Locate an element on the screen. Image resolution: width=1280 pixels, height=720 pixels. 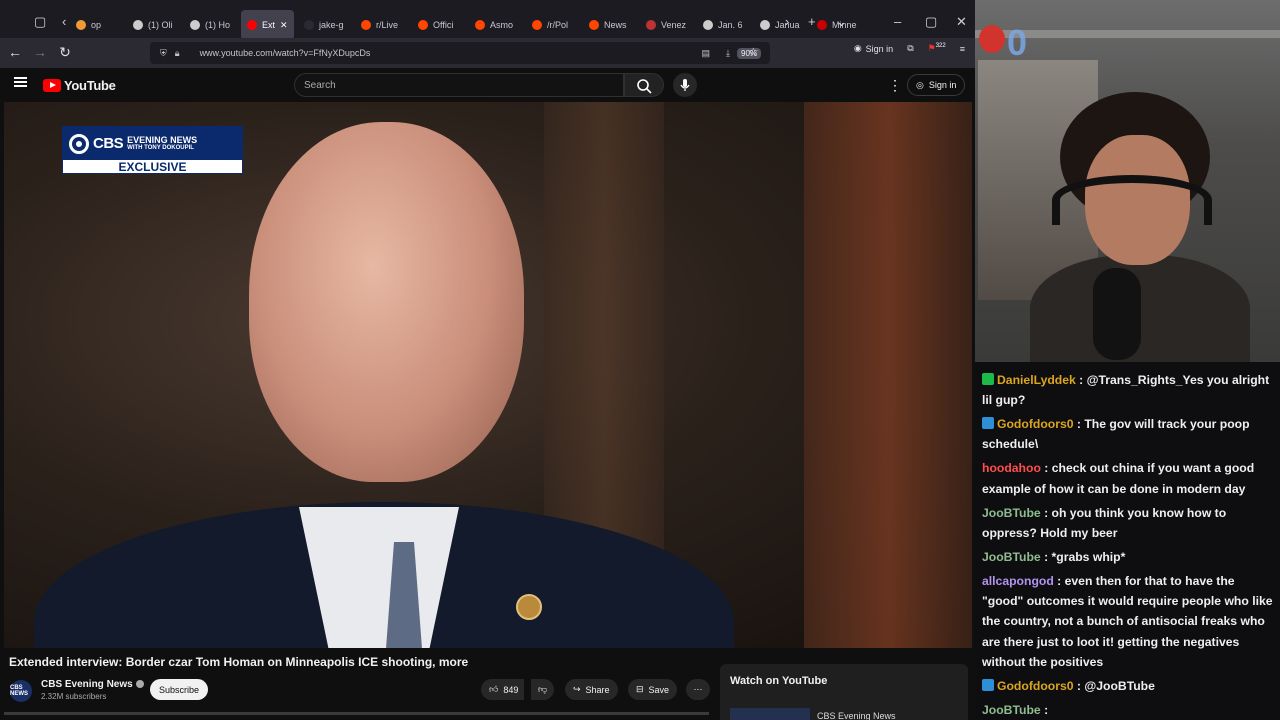
tab-label: Asmo is located at coordinates (502, 25).